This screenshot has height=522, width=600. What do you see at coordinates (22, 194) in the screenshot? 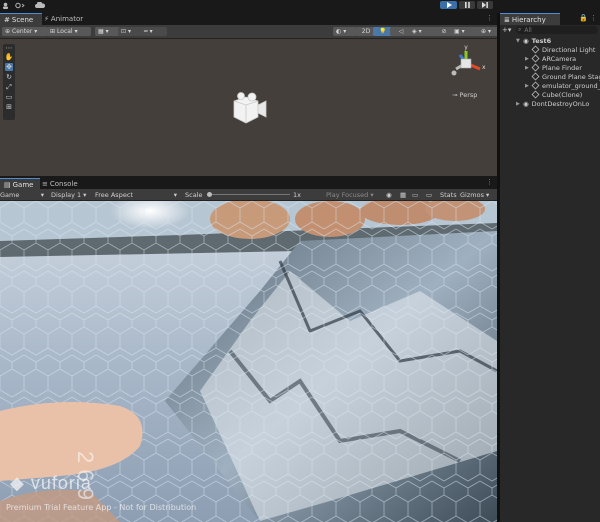
I see `view-type-dropdown: Game ▾` at bounding box center [22, 194].